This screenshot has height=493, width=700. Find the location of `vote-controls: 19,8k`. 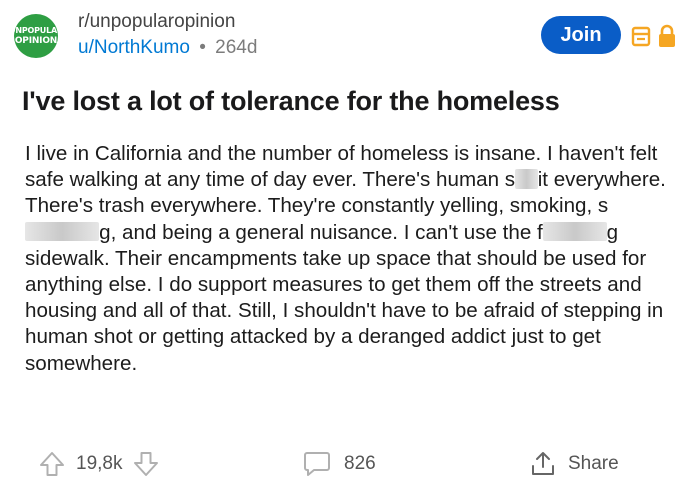

vote-controls: 19,8k is located at coordinates (99, 464).